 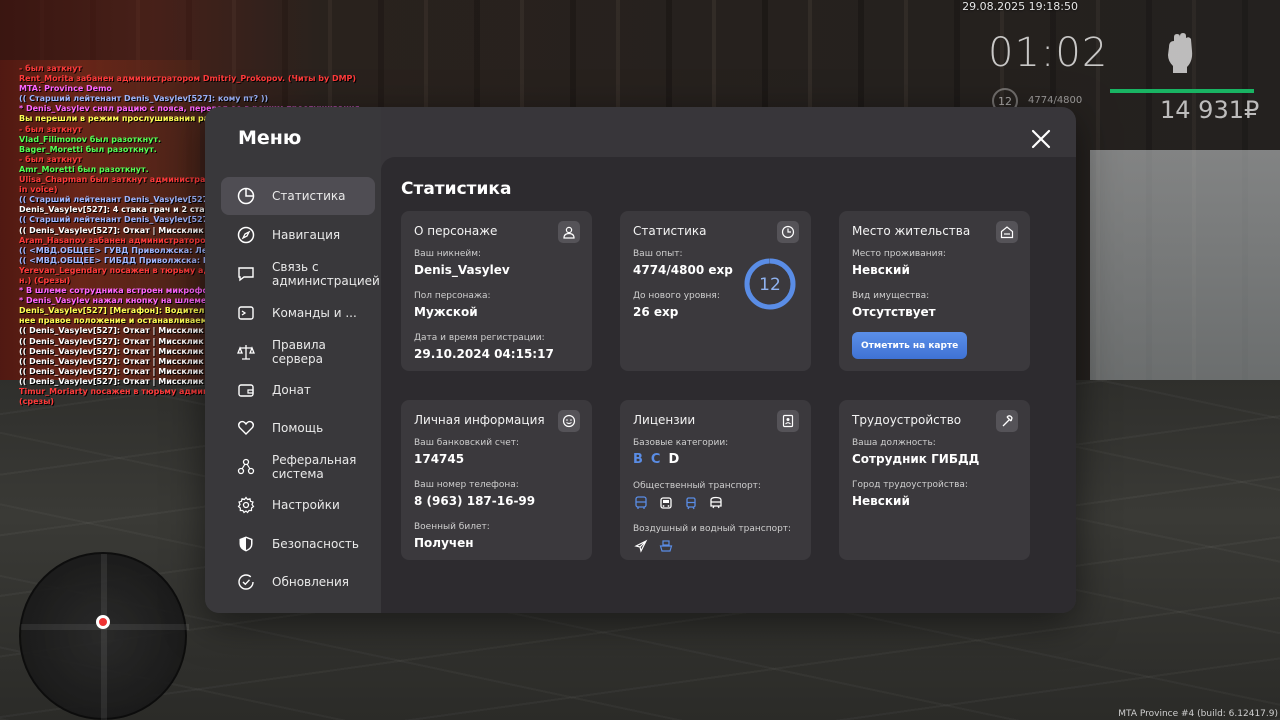 What do you see at coordinates (444, 543) in the screenshot?
I see `military-value: Получен` at bounding box center [444, 543].